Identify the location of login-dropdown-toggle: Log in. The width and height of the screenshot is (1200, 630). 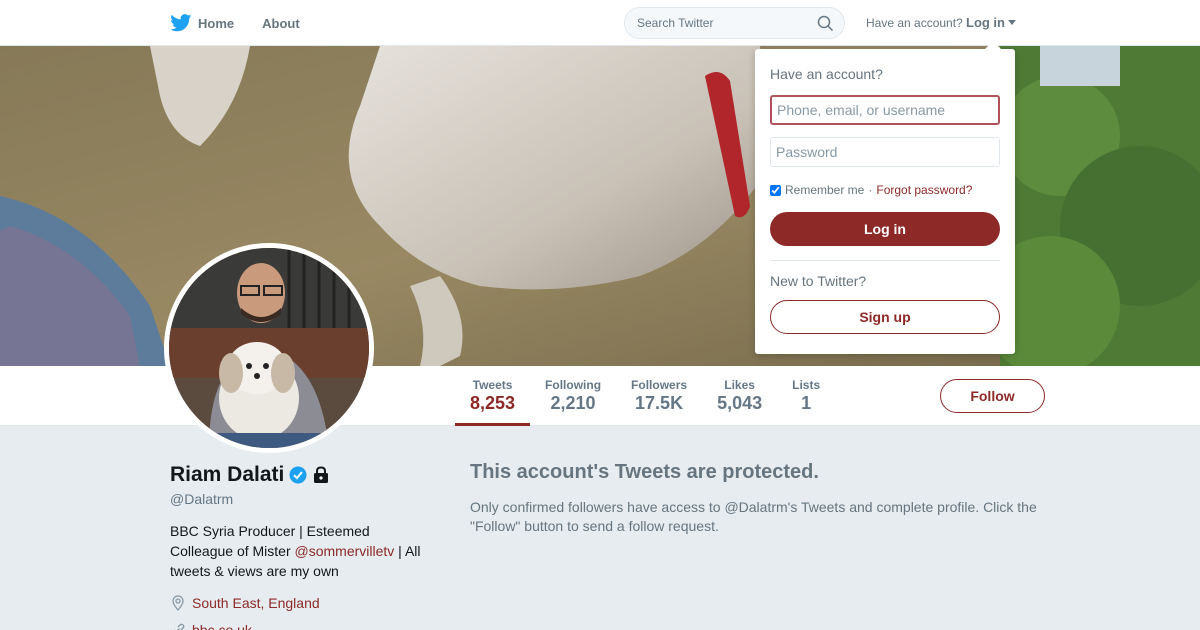
(991, 22).